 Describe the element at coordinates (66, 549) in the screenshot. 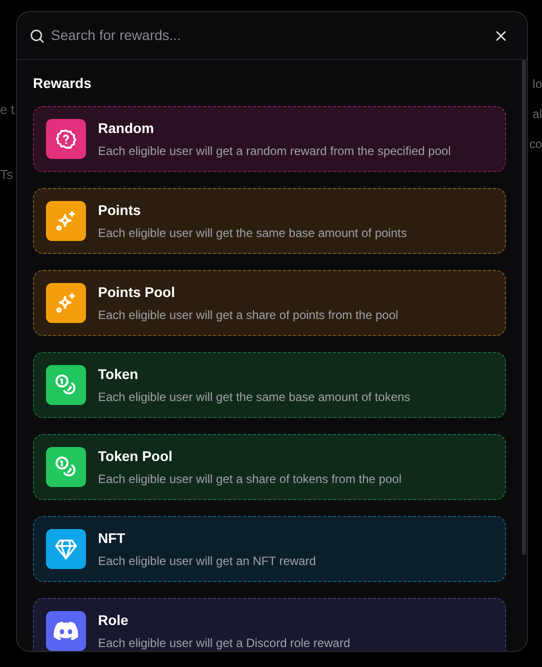

I see `diamond-icon` at that location.